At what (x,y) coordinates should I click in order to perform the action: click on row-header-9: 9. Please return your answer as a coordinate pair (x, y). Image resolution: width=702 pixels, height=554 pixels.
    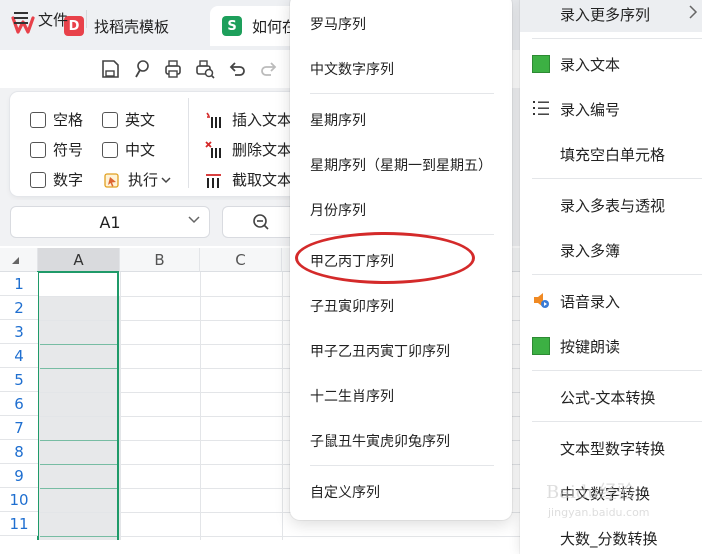
    Looking at the image, I should click on (19, 476).